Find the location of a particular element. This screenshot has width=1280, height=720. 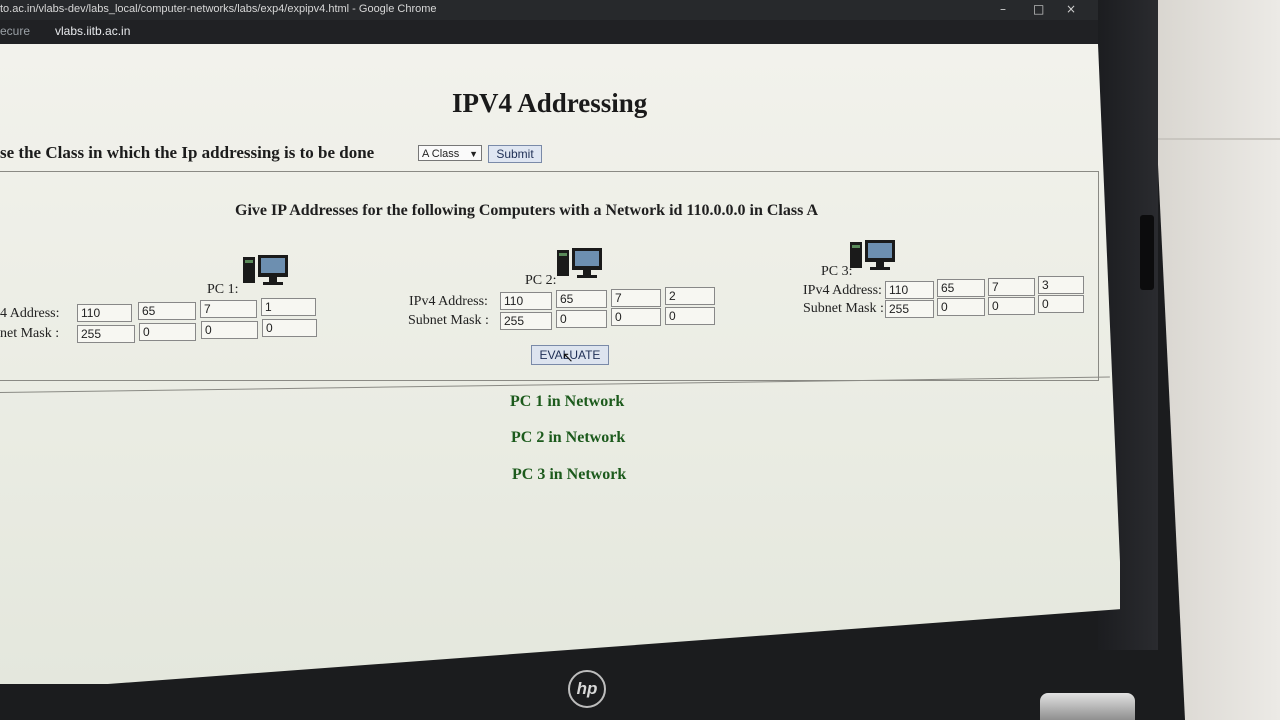

chevron-down-icon: ▼ is located at coordinates (473, 154).